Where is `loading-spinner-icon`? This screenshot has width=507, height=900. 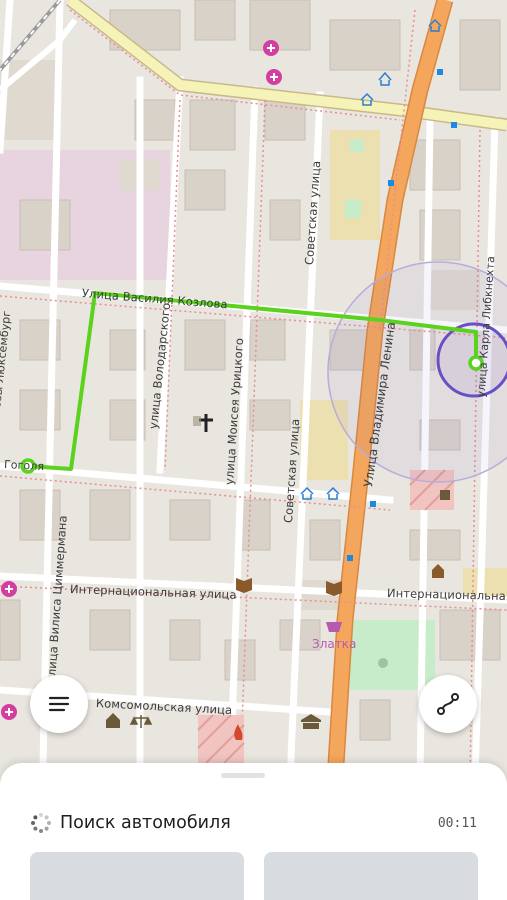 loading-spinner-icon is located at coordinates (41, 823).